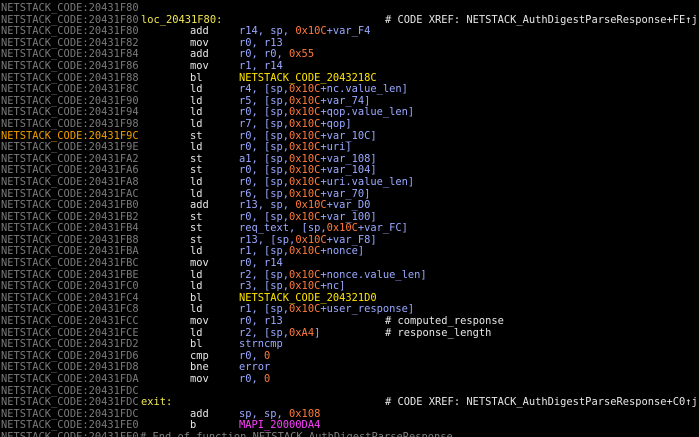  What do you see at coordinates (438, 332) in the screenshot?
I see `line-comment: # response_length` at bounding box center [438, 332].